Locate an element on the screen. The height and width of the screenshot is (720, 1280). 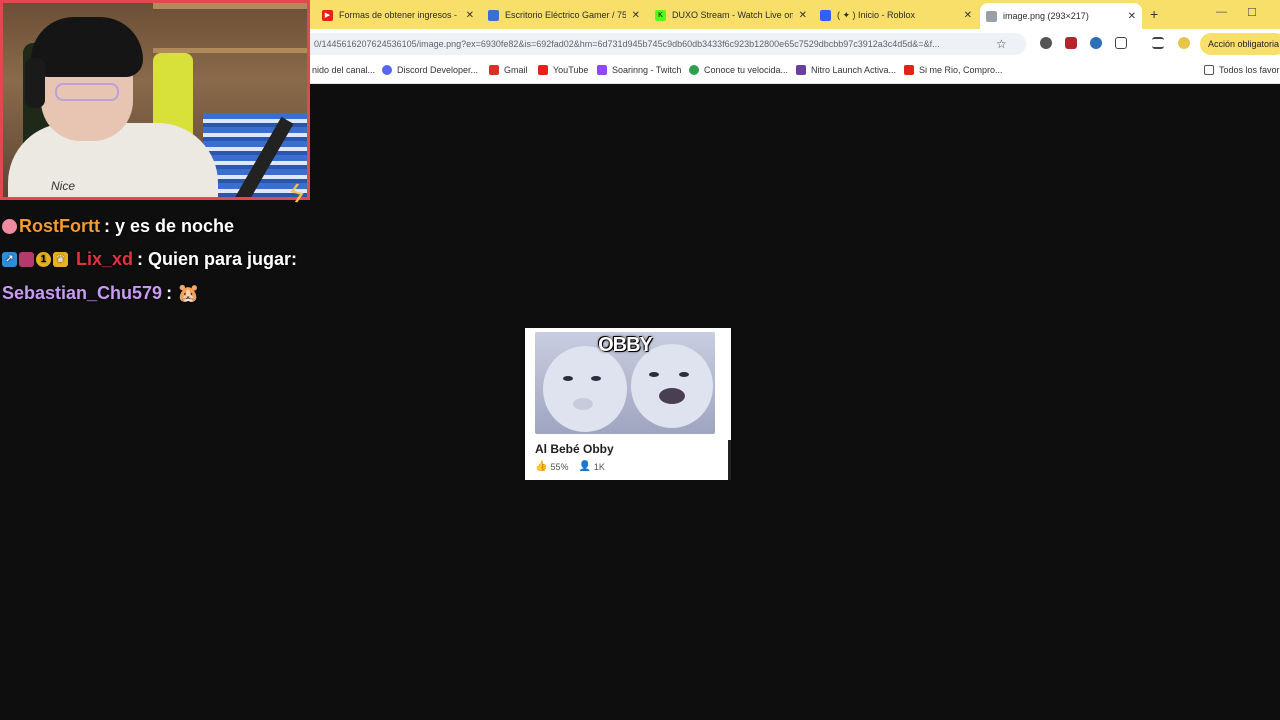
twitch-icon is located at coordinates (602, 70).